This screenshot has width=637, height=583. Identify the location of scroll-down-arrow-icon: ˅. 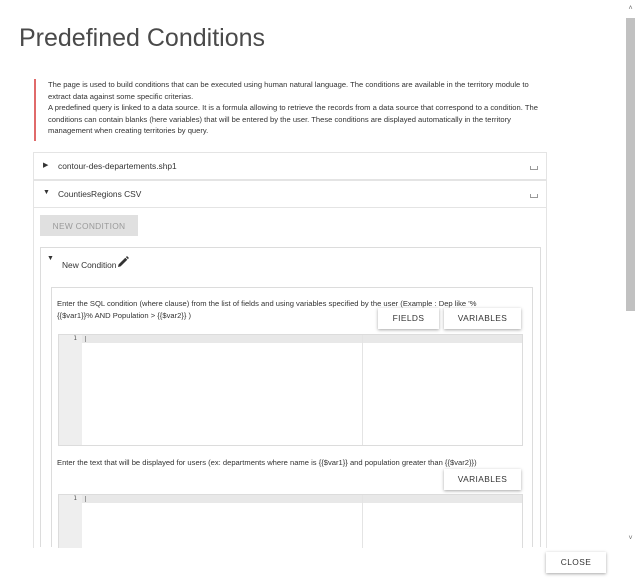
(630, 538).